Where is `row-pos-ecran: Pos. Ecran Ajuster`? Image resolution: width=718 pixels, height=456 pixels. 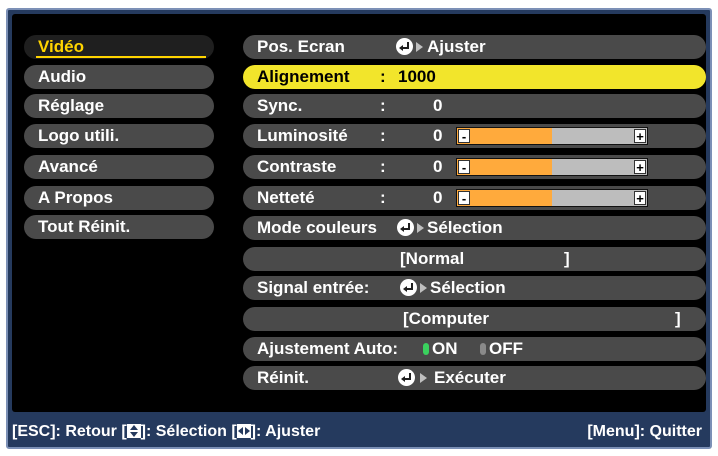 row-pos-ecran: Pos. Ecran Ajuster is located at coordinates (474, 47).